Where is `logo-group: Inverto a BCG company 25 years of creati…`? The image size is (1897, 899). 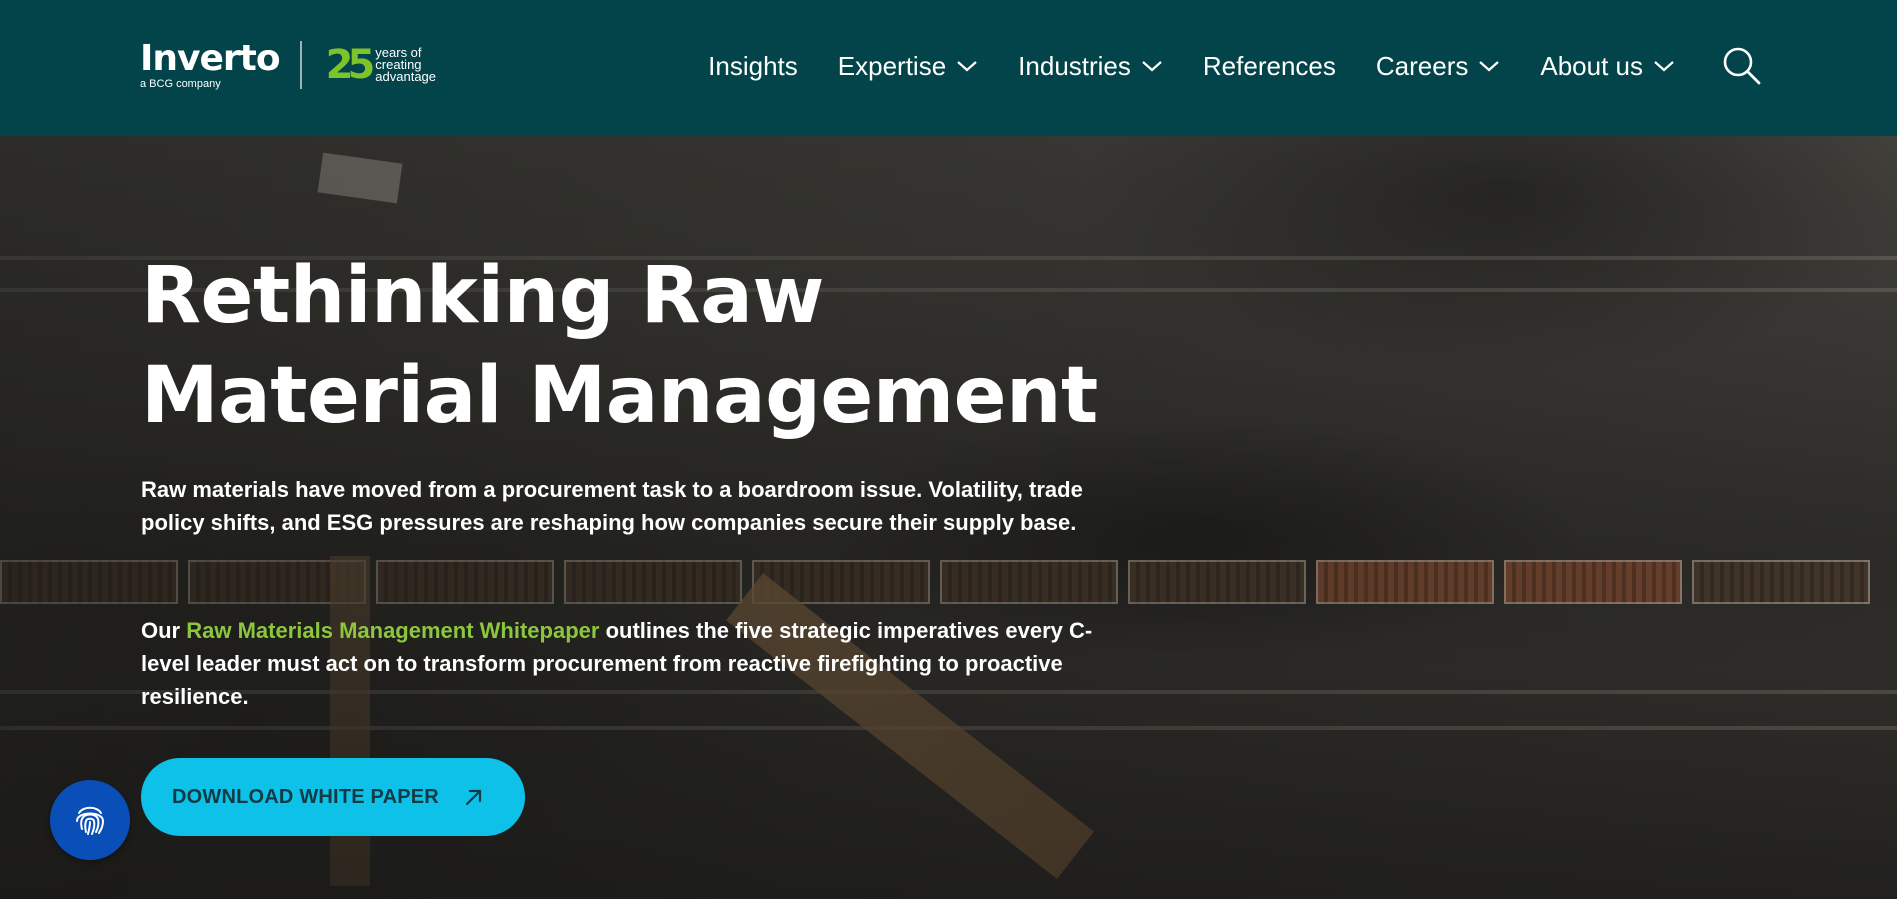
logo-group: Inverto a BCG company 25 years of creati… is located at coordinates (288, 65).